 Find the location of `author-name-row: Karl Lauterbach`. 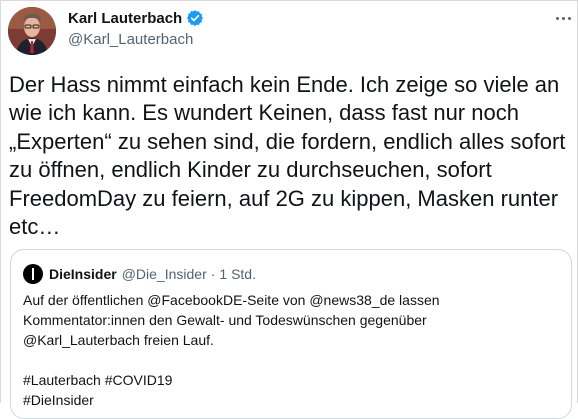

author-name-row: Karl Lauterbach is located at coordinates (136, 18).